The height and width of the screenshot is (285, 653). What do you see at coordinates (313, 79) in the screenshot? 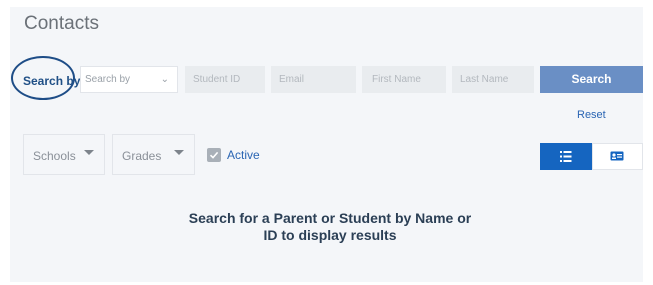
I see `email-field: Email` at bounding box center [313, 79].